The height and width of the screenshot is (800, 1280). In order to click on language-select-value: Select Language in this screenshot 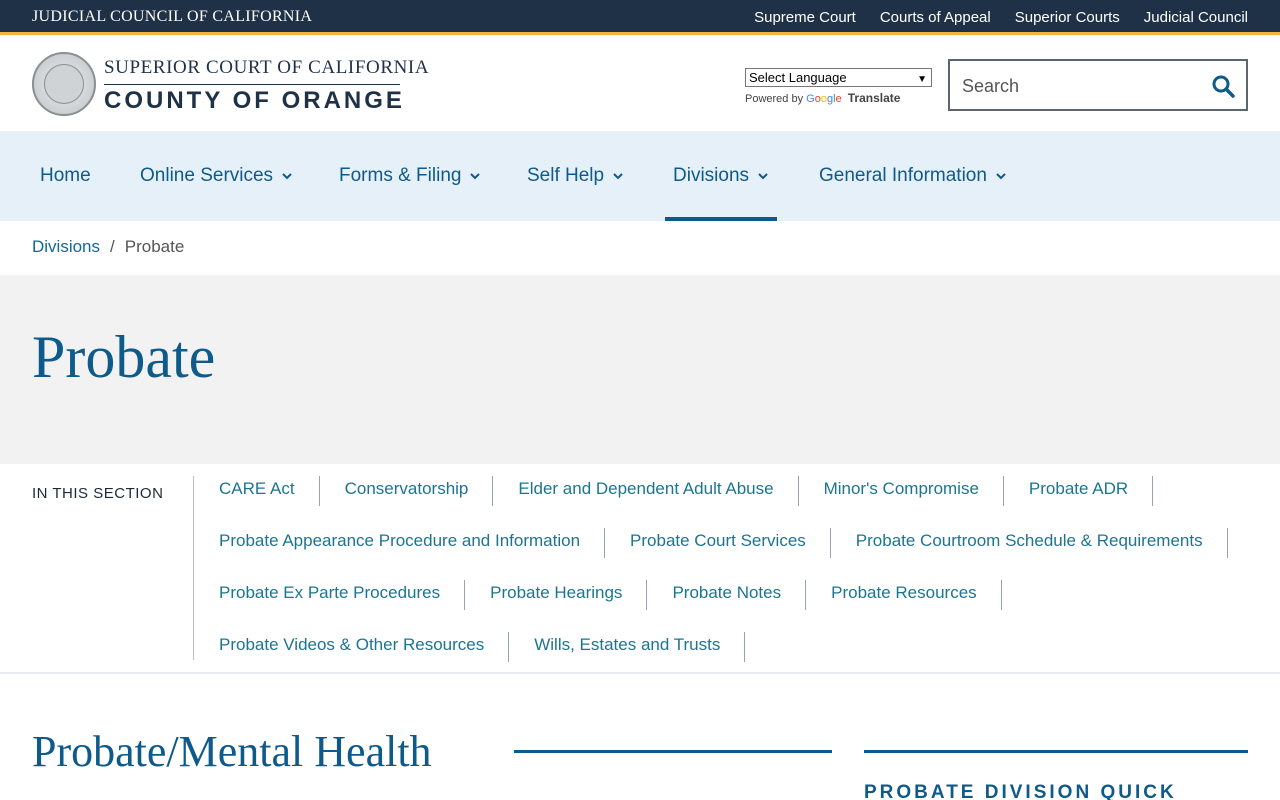, I will do `click(798, 77)`.